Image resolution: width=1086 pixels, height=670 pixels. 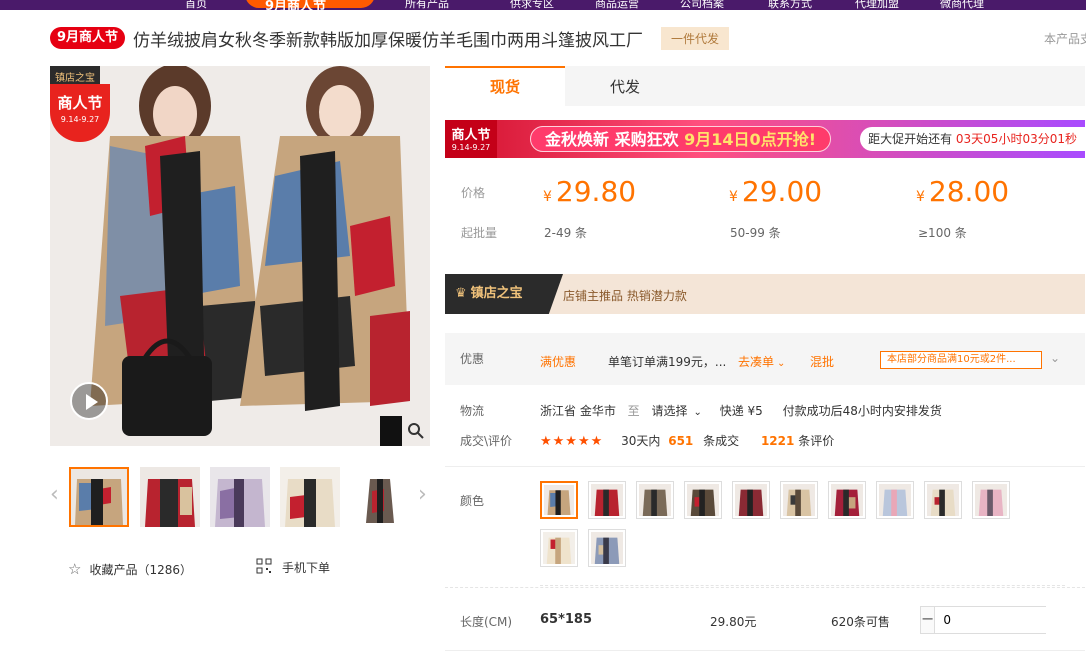 What do you see at coordinates (775, 191) in the screenshot?
I see `price-tier-value: ¥29.00` at bounding box center [775, 191].